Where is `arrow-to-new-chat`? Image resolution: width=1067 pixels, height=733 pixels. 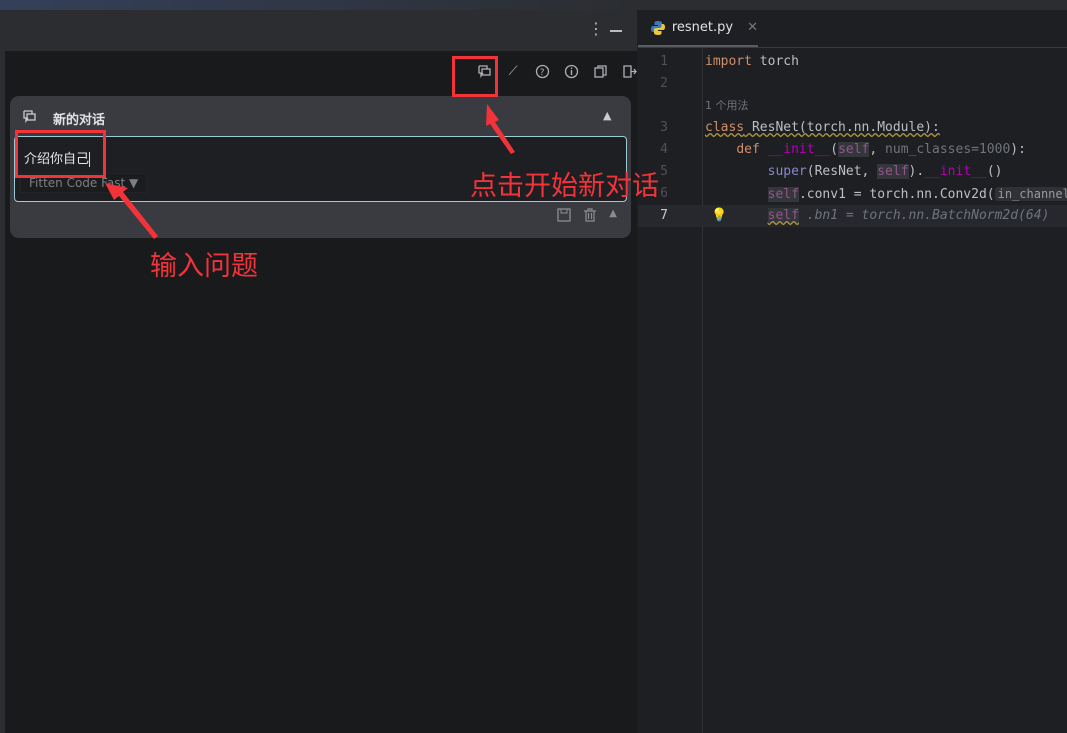
arrow-to-new-chat is located at coordinates (500, 129).